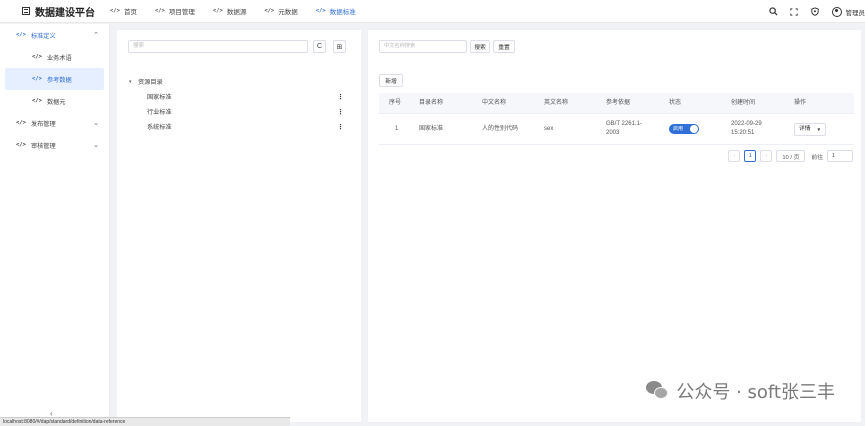 The image size is (865, 426). I want to click on nav-home-label: 首页, so click(130, 12).